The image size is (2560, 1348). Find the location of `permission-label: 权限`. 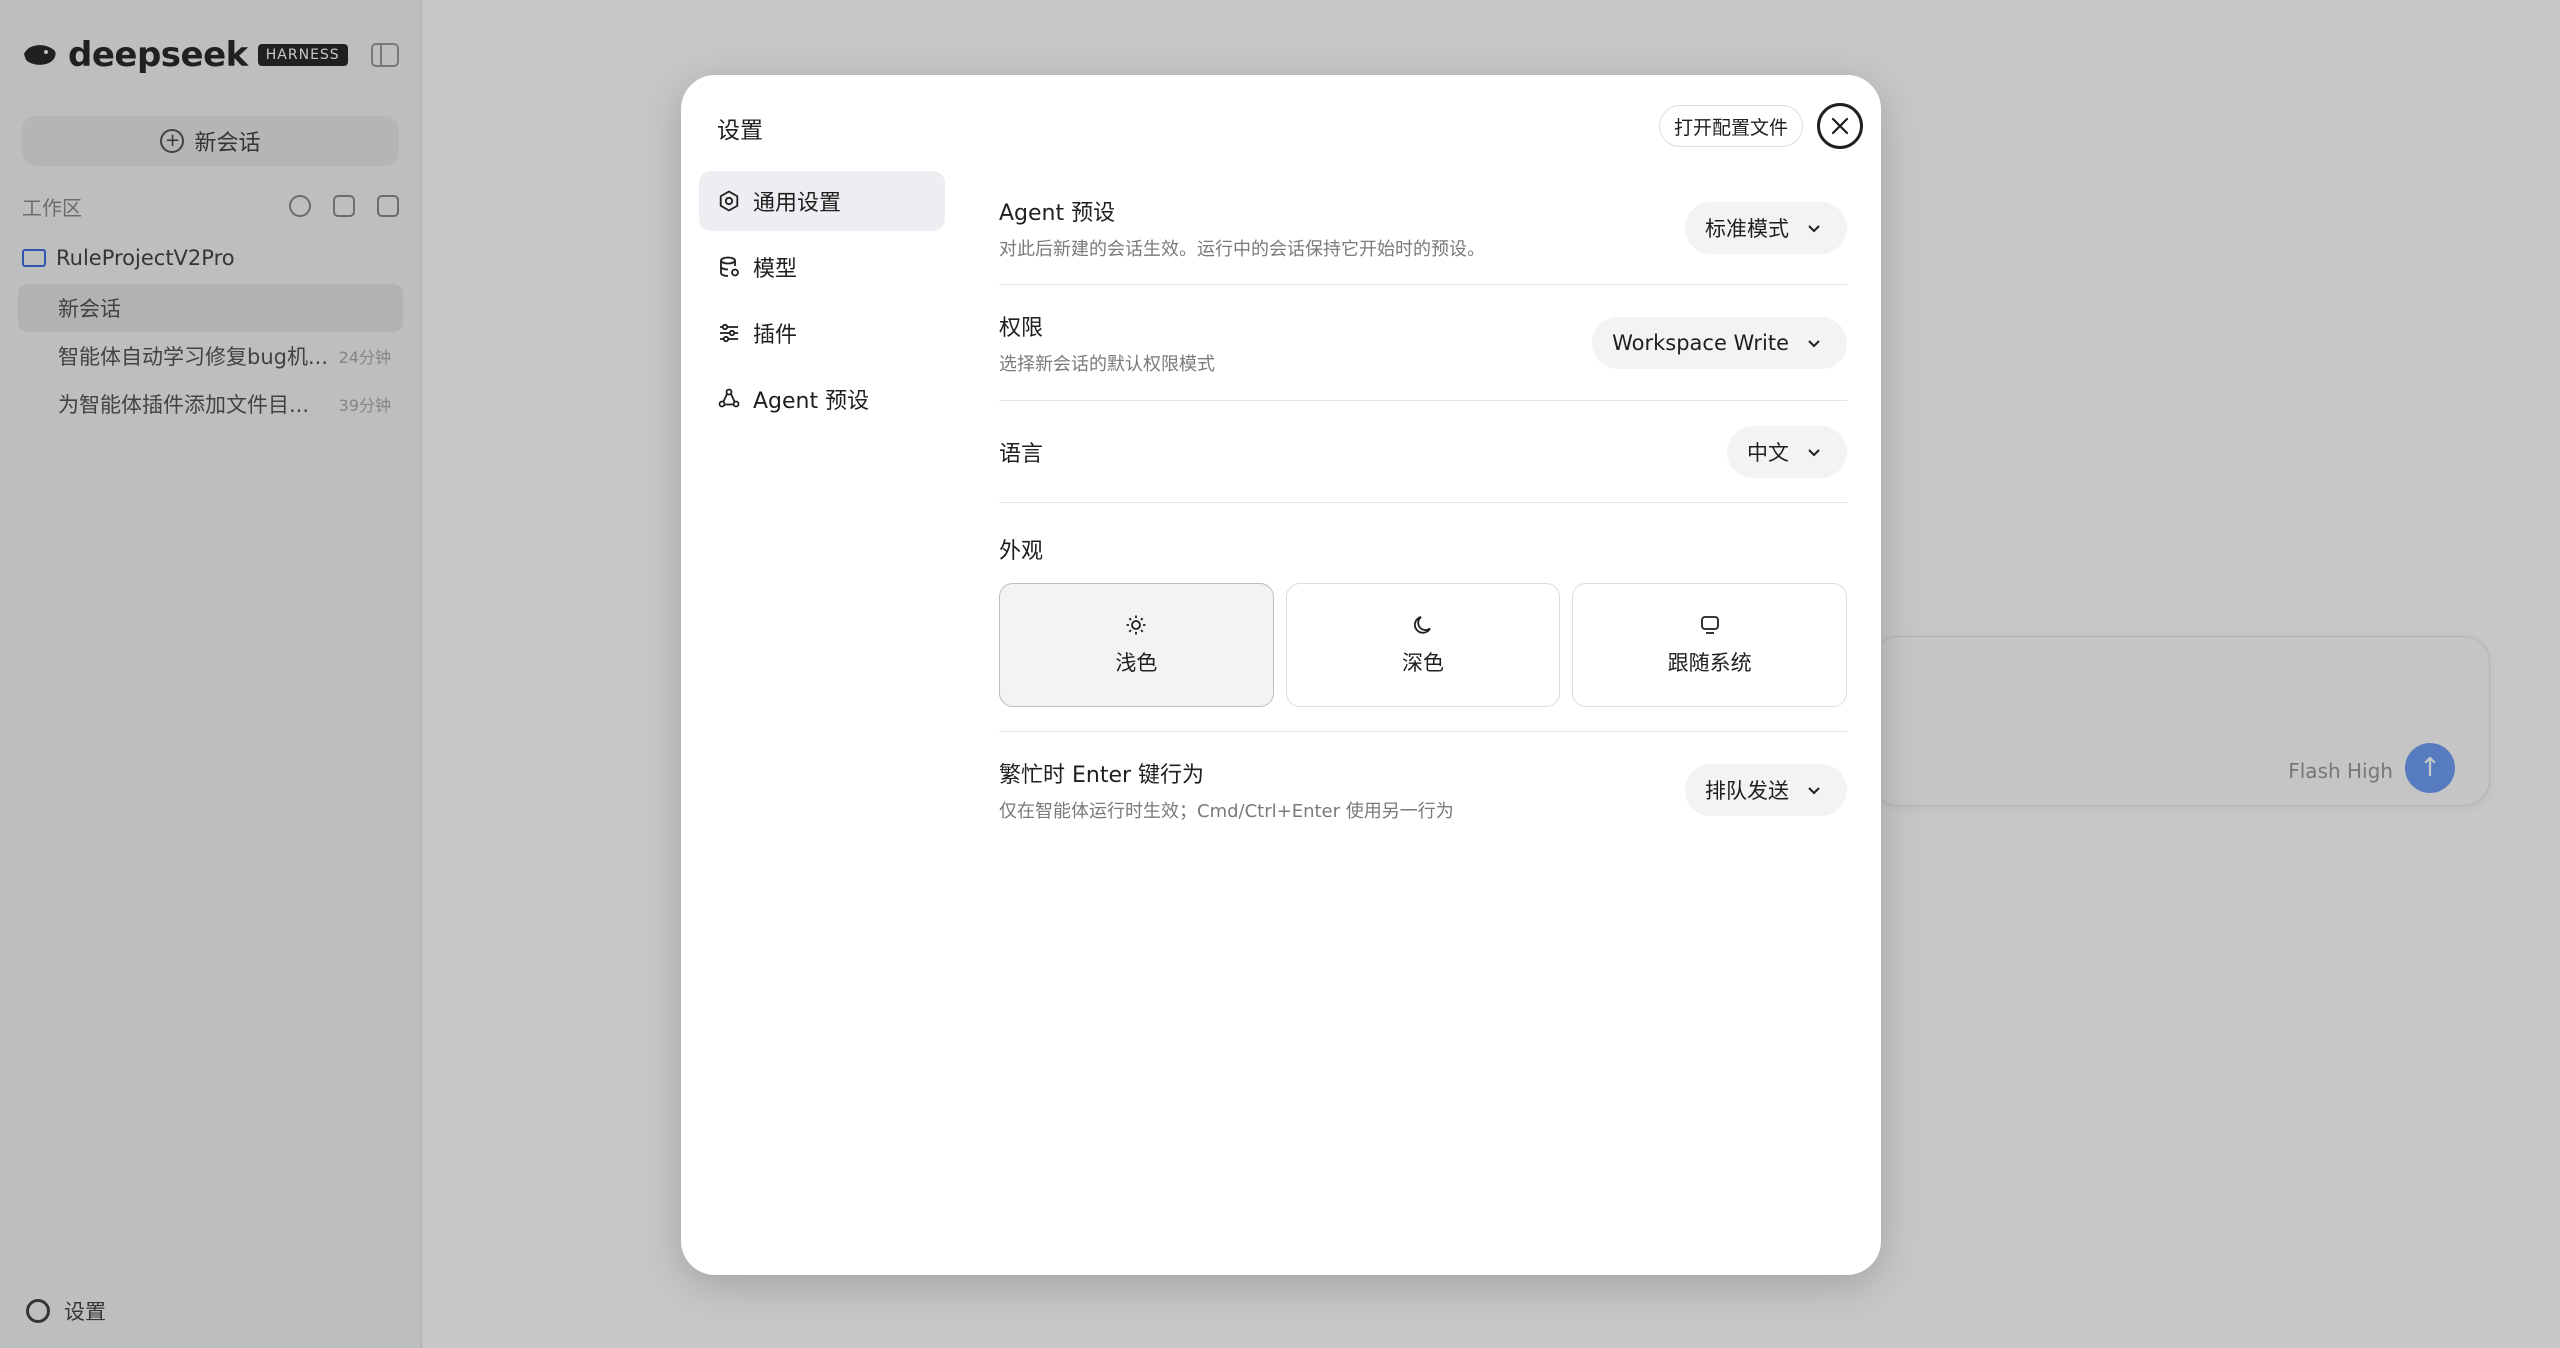

permission-label: 权限 is located at coordinates (1021, 328).